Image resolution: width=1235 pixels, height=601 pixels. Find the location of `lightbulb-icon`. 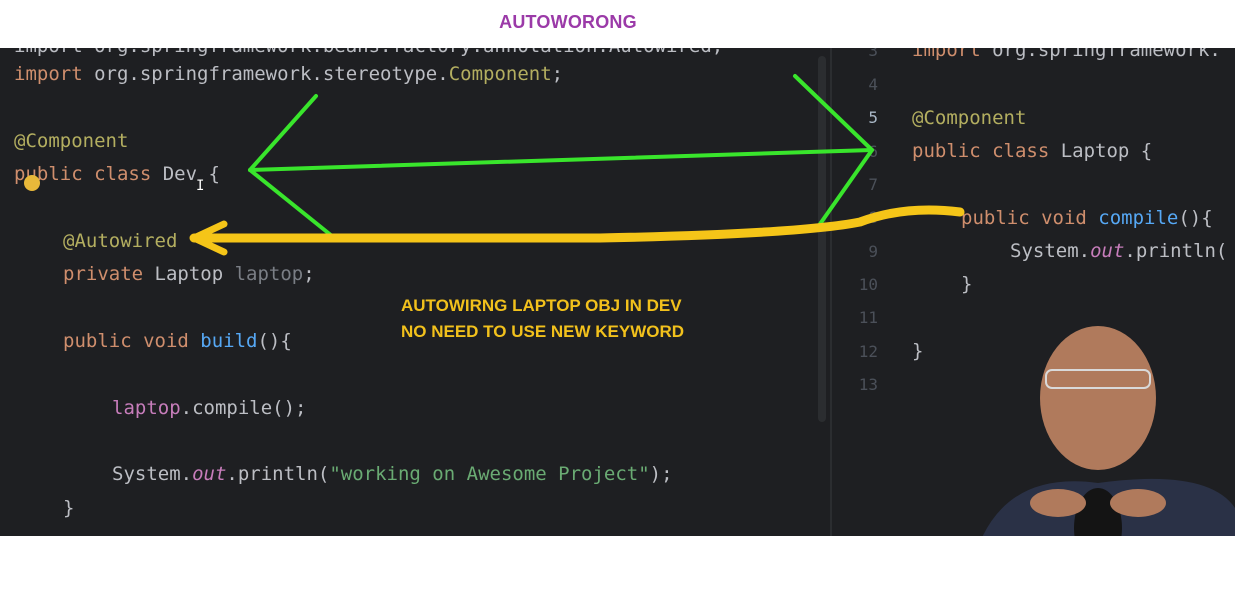

lightbulb-icon is located at coordinates (32, 183).